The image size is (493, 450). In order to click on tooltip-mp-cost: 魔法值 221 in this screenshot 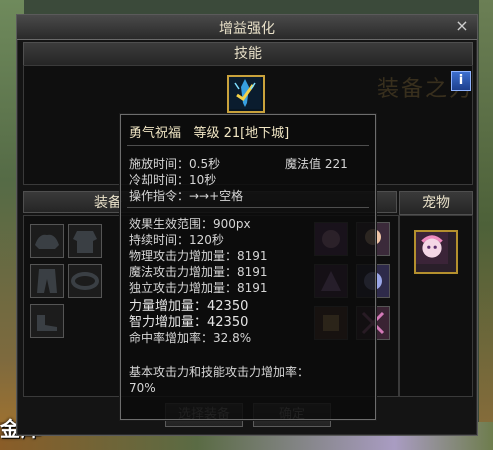, I will do `click(316, 164)`.